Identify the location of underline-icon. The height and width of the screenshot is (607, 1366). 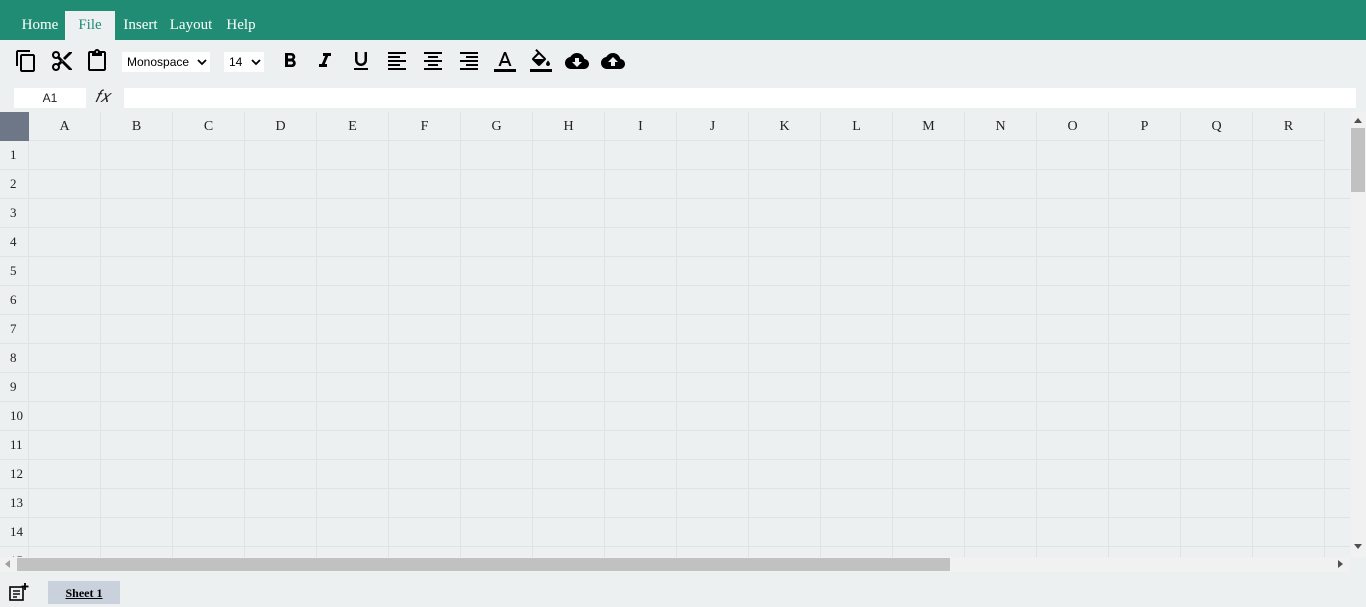
(361, 61).